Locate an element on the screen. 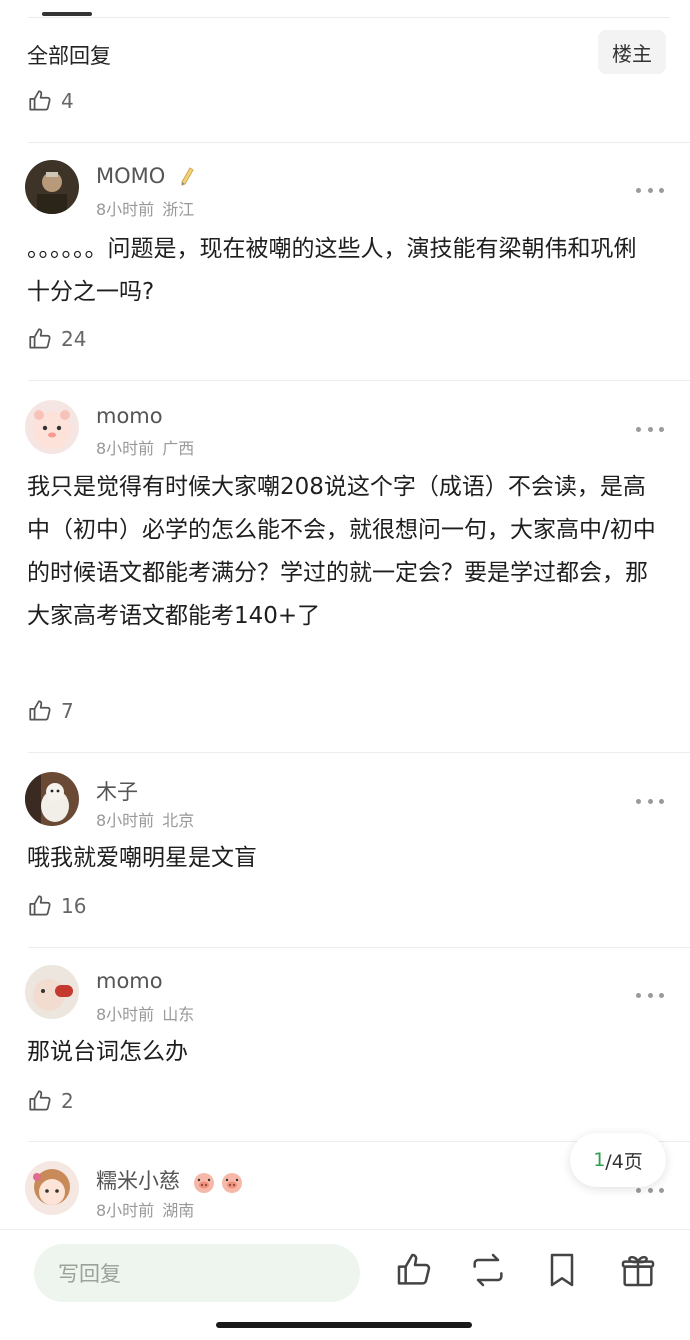 This screenshot has width=690, height=1340. like-count: 24 is located at coordinates (74, 339).